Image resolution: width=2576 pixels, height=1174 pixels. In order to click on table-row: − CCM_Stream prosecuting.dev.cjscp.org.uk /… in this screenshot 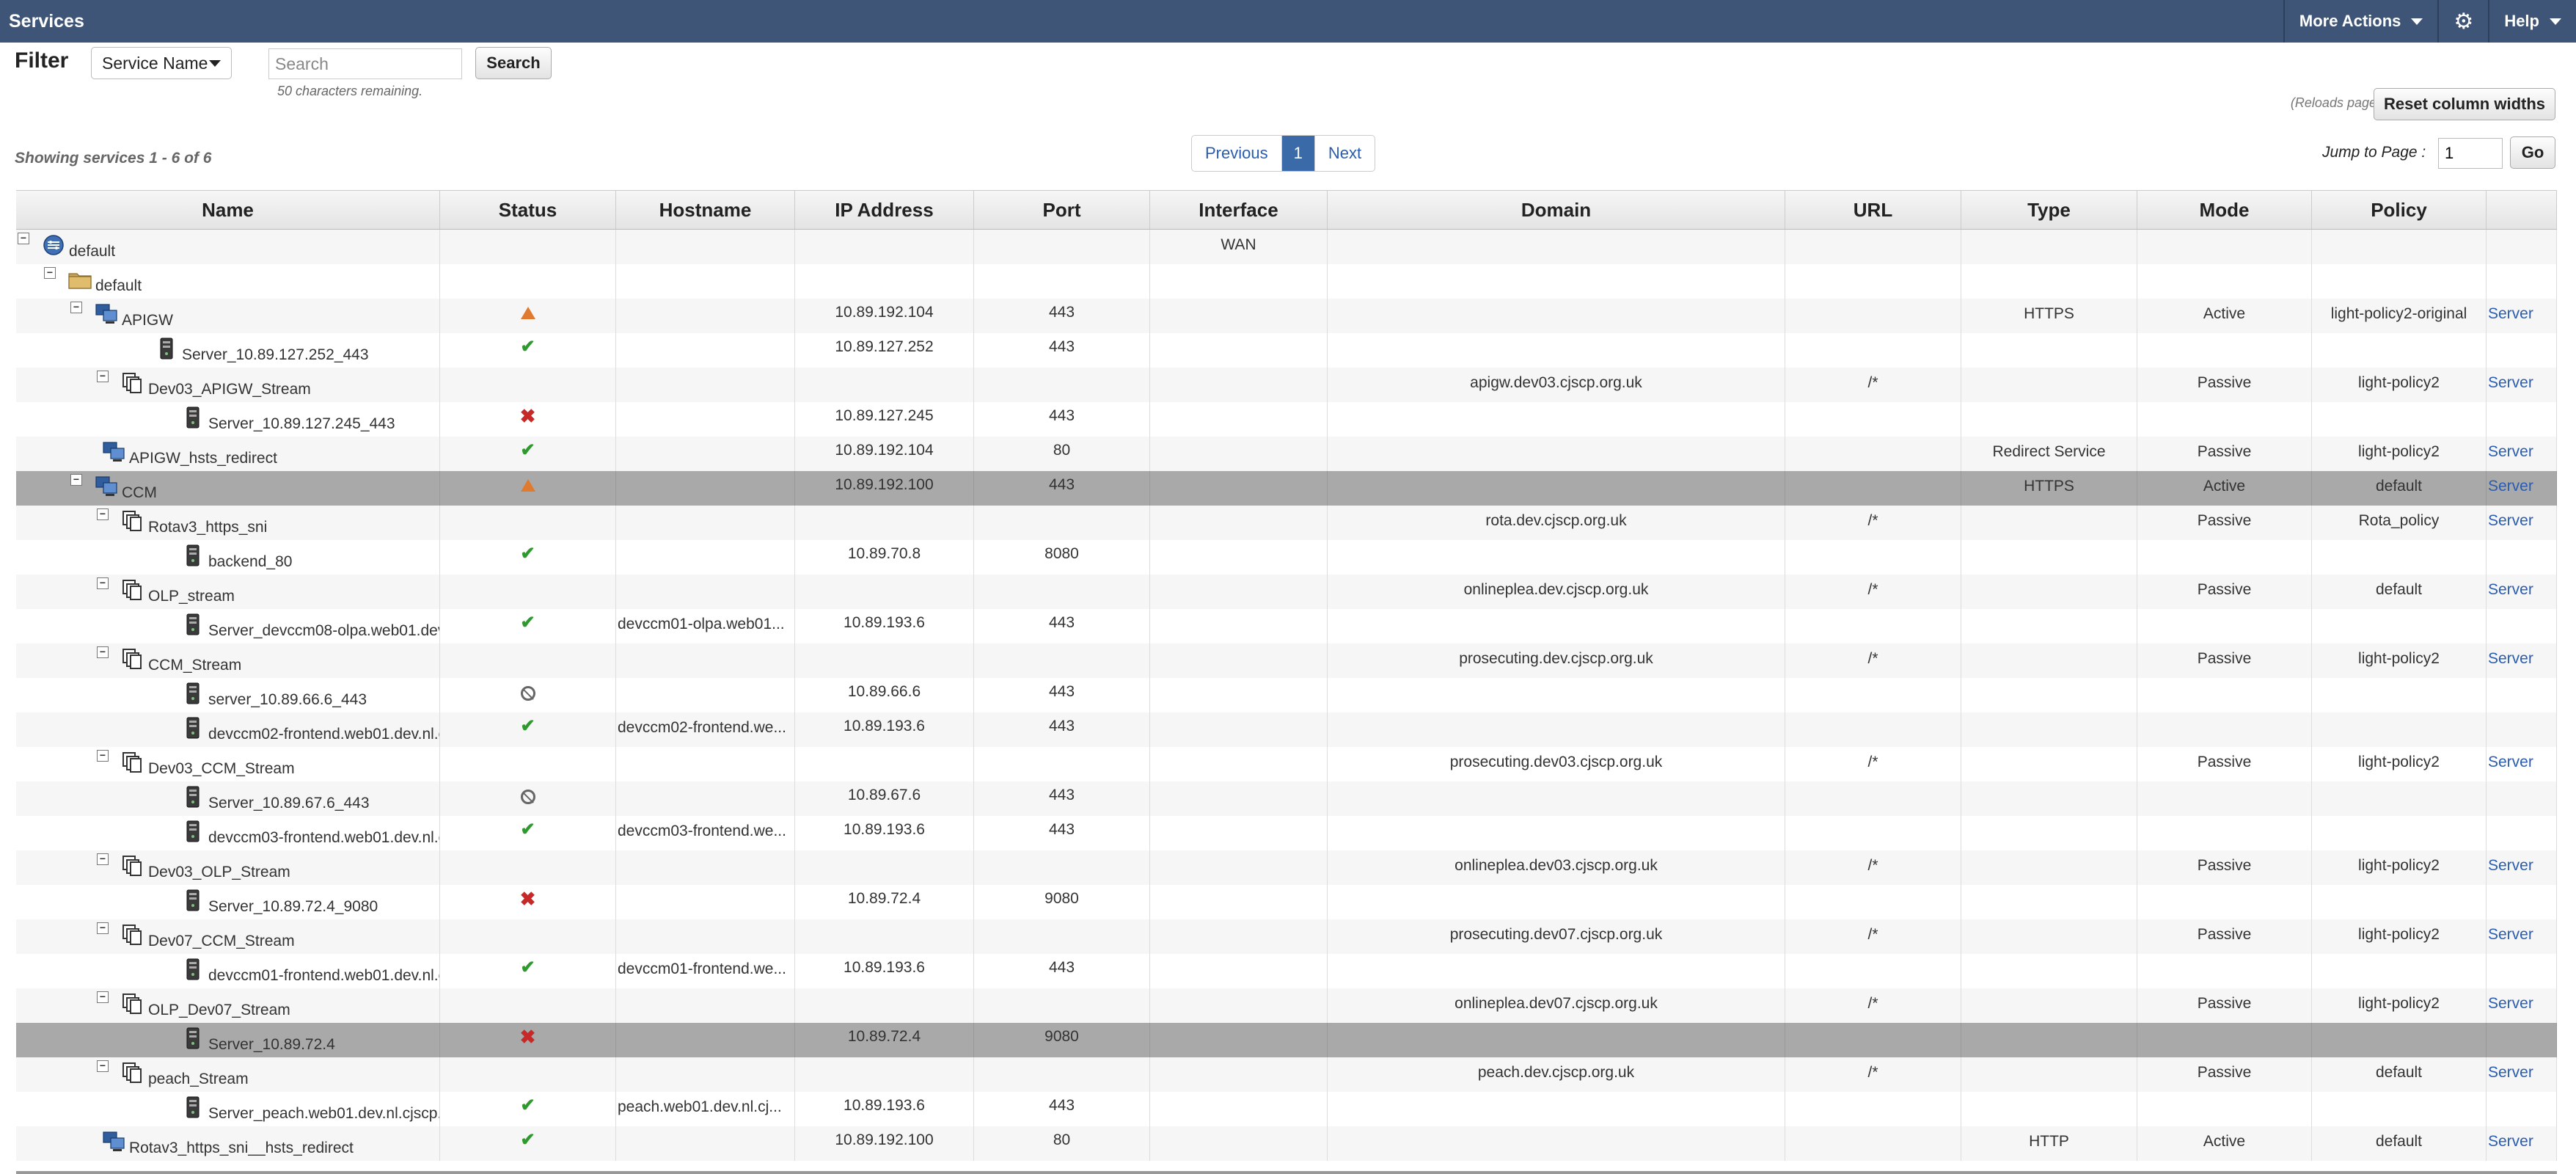, I will do `click(1286, 660)`.